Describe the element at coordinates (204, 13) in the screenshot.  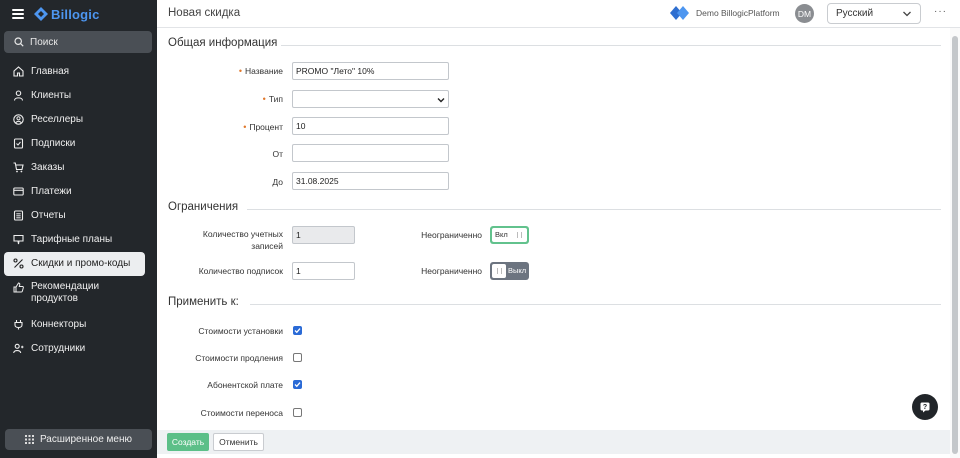
I see `page-title: Новая скидка` at that location.